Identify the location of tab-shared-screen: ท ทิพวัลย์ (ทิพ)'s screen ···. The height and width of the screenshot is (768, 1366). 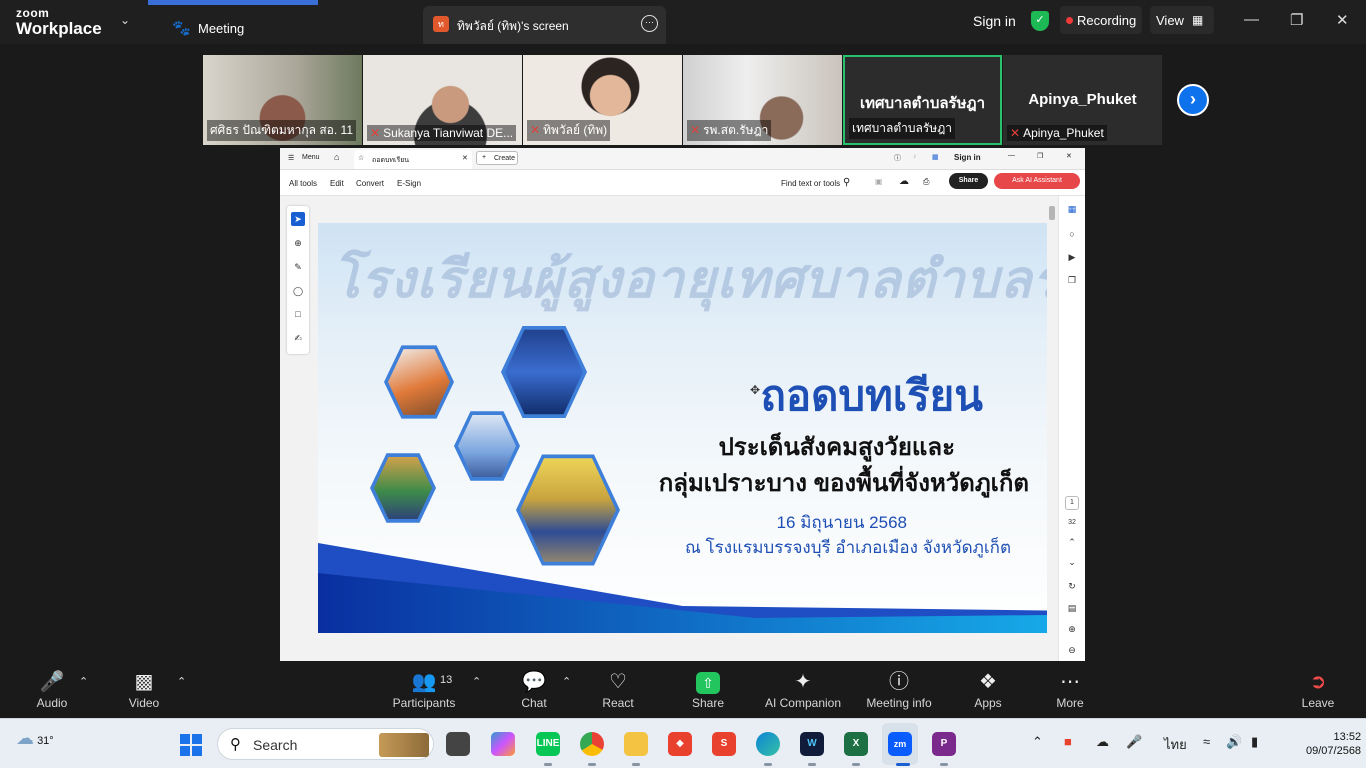
(544, 25).